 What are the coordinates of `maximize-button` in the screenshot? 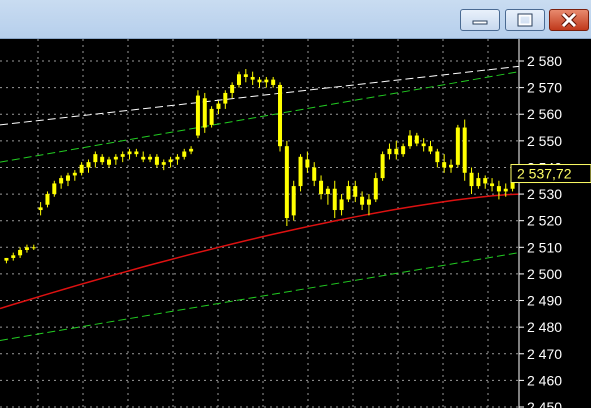 It's located at (525, 20).